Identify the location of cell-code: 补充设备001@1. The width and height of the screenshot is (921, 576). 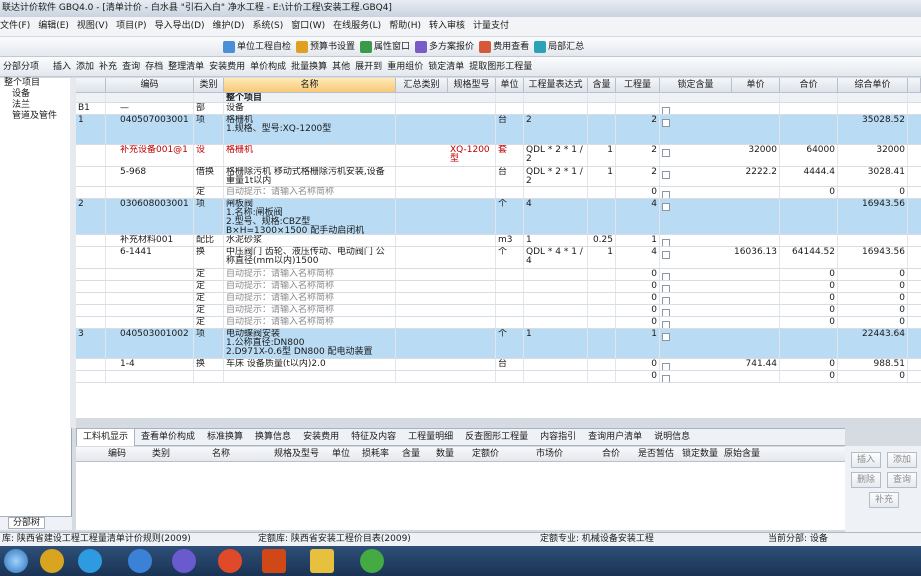
(150, 155).